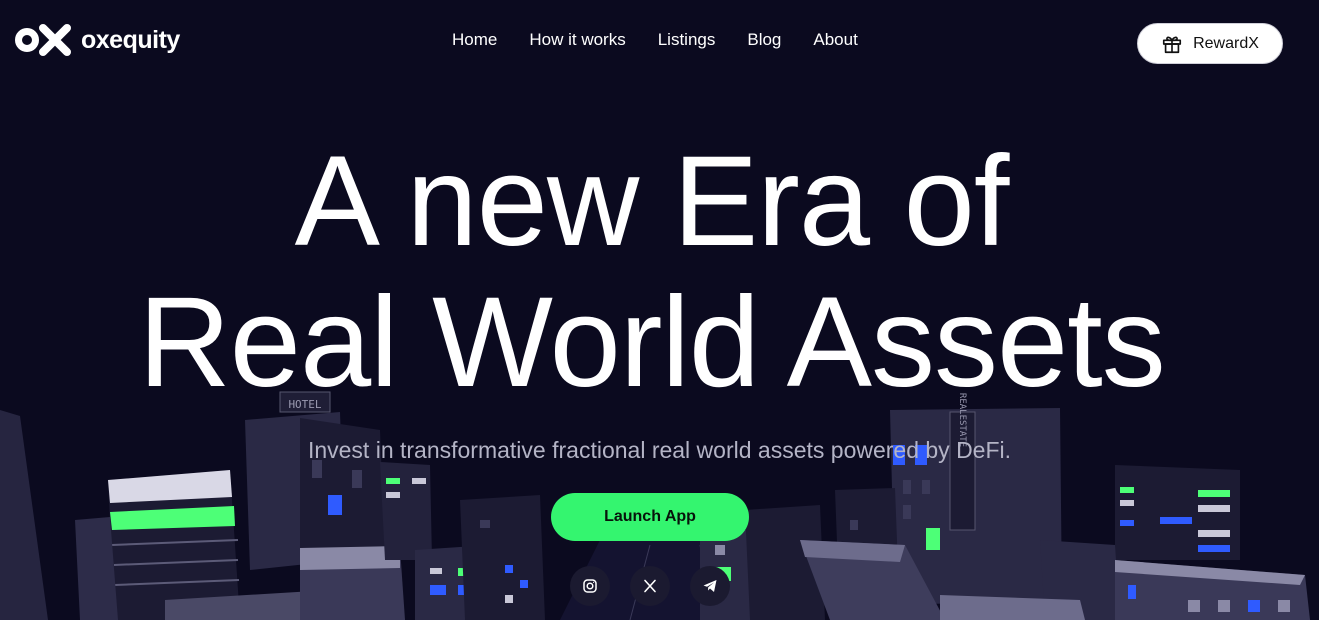  I want to click on rewardx-label: RewardX, so click(1226, 43).